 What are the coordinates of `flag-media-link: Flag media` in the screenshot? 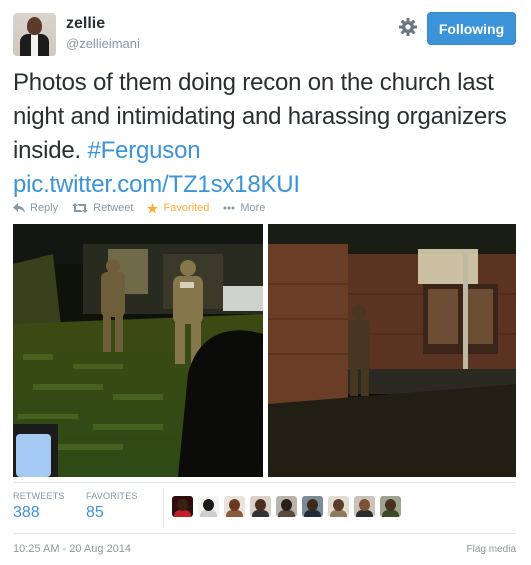 It's located at (491, 549).